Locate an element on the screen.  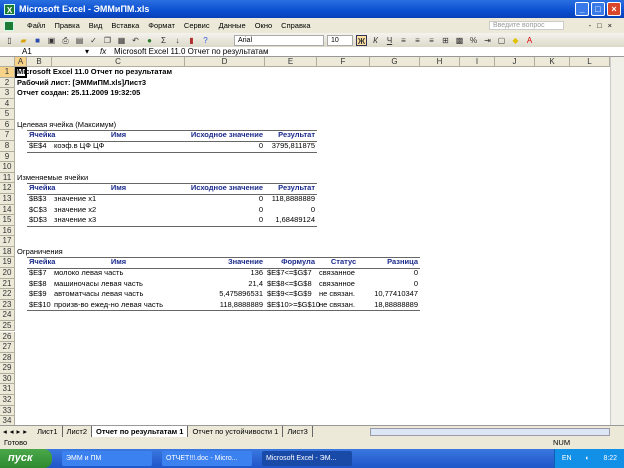
workbook-window-controls: -□× is located at coordinates (603, 25).